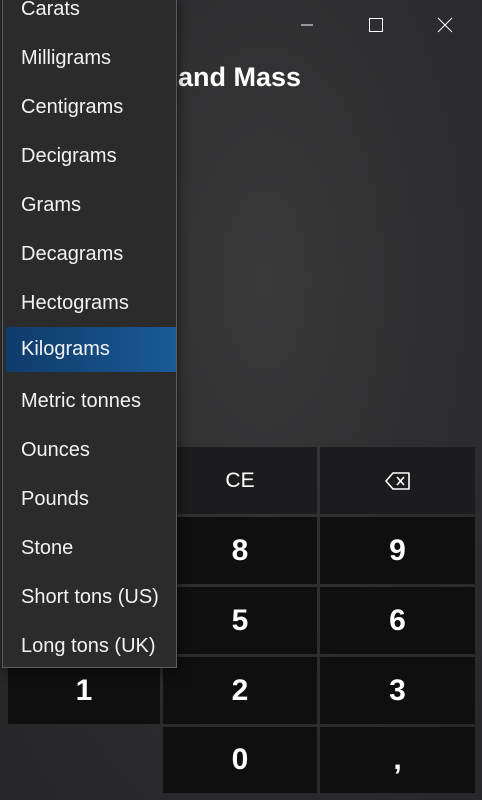  I want to click on digit-0-button: 0, so click(240, 760).